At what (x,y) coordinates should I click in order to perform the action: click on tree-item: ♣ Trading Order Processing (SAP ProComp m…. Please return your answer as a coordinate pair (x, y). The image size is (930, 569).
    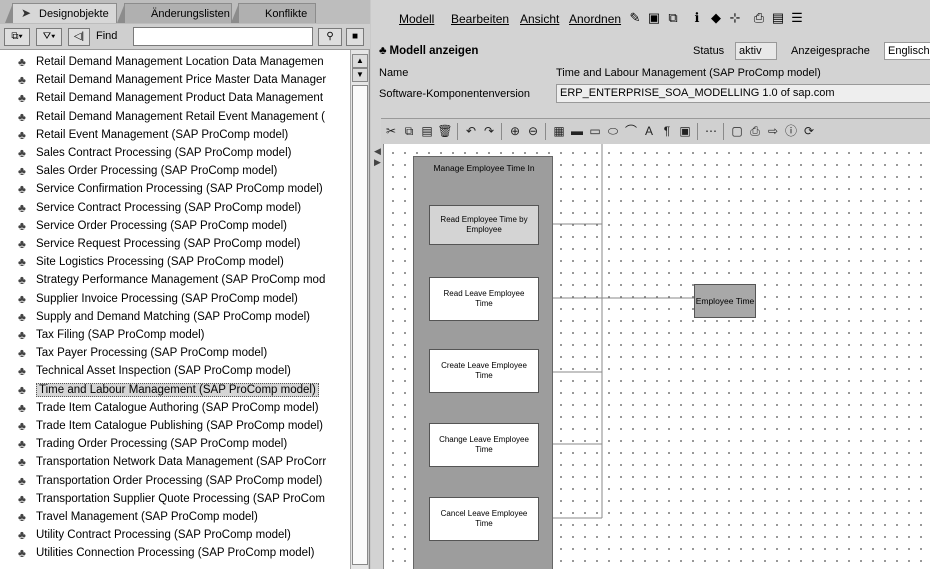
    Looking at the image, I should click on (152, 444).